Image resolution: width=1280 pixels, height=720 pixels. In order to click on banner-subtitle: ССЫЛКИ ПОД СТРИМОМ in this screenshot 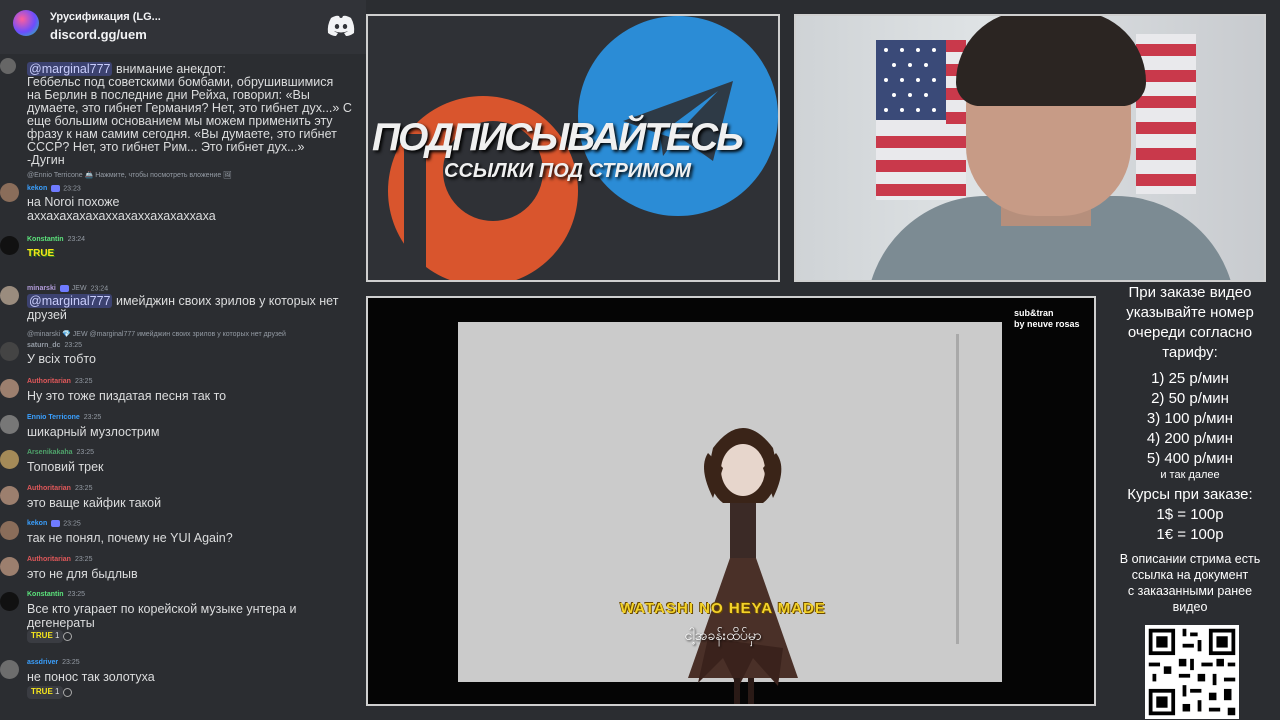, I will do `click(568, 171)`.